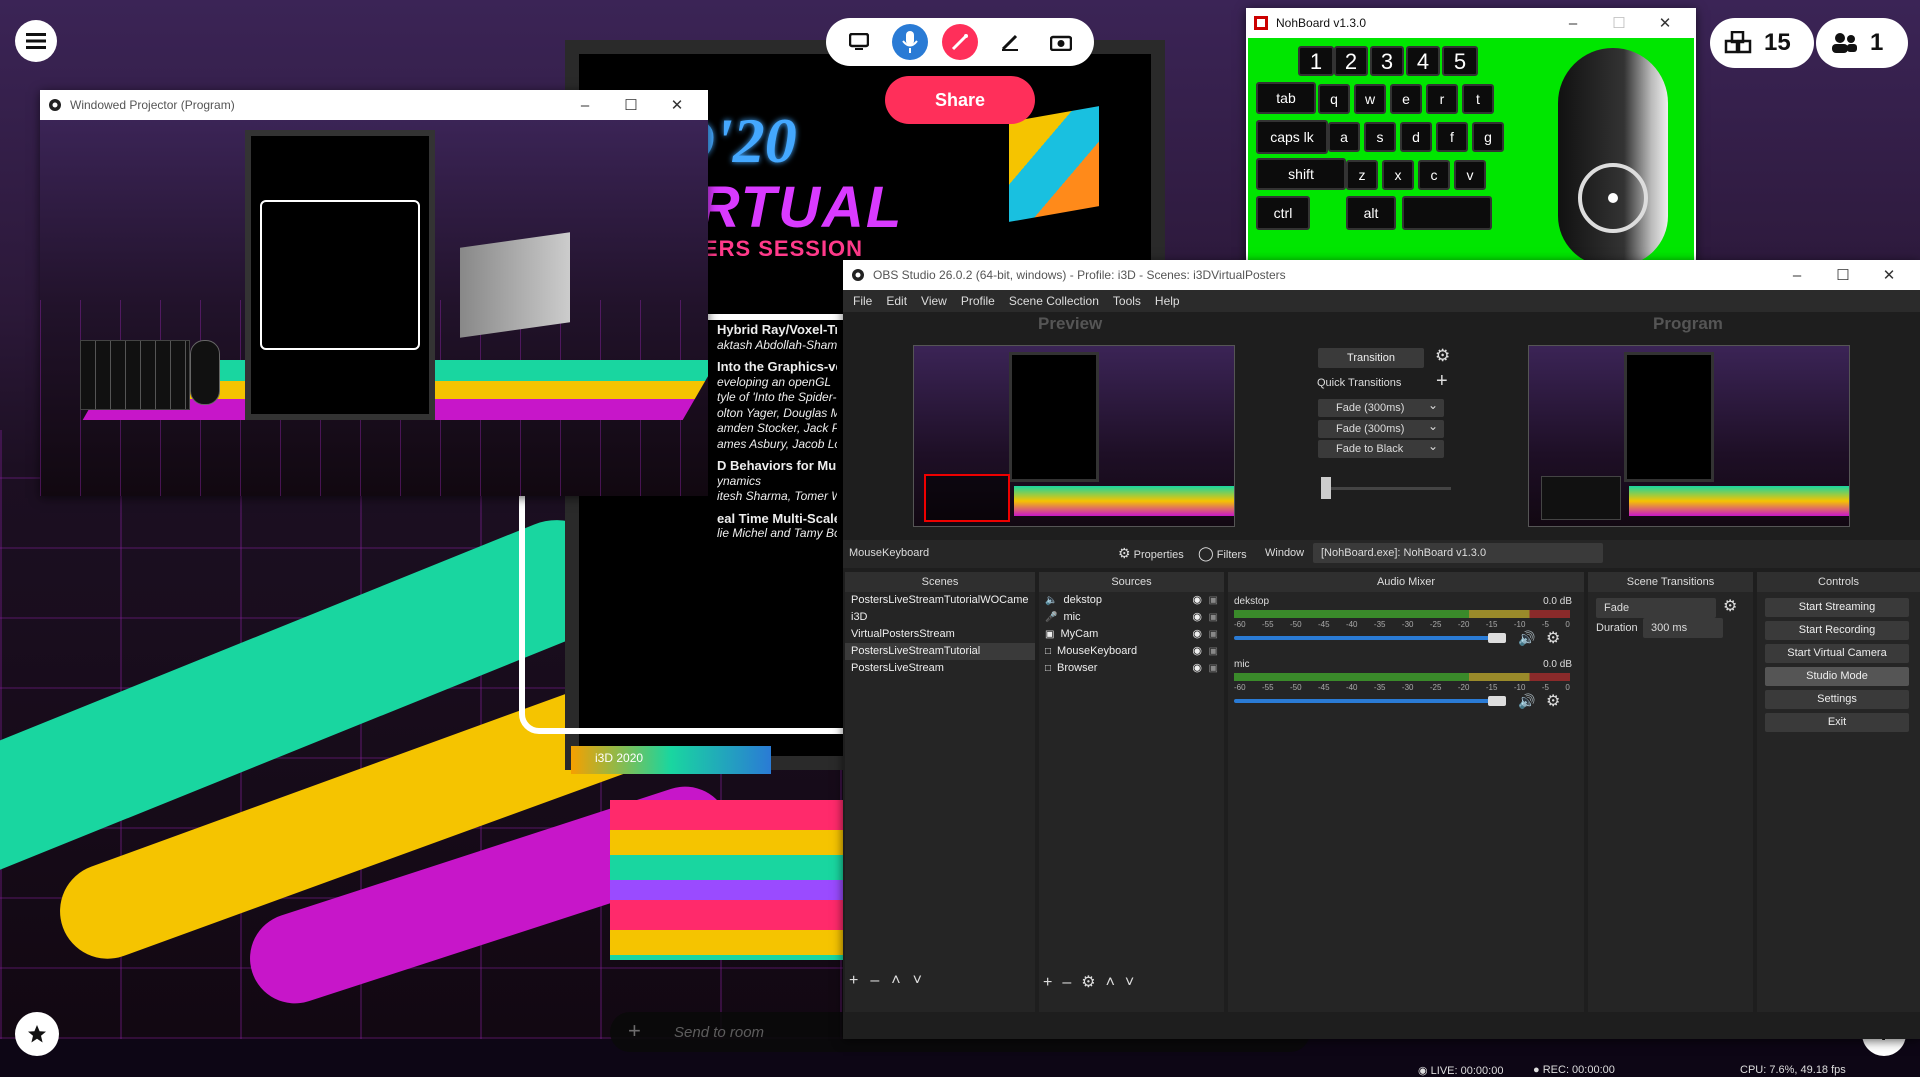 Image resolution: width=1920 pixels, height=1077 pixels. Describe the element at coordinates (1370, 428) in the screenshot. I see `quick-transition-label: Fade (300ms)` at that location.